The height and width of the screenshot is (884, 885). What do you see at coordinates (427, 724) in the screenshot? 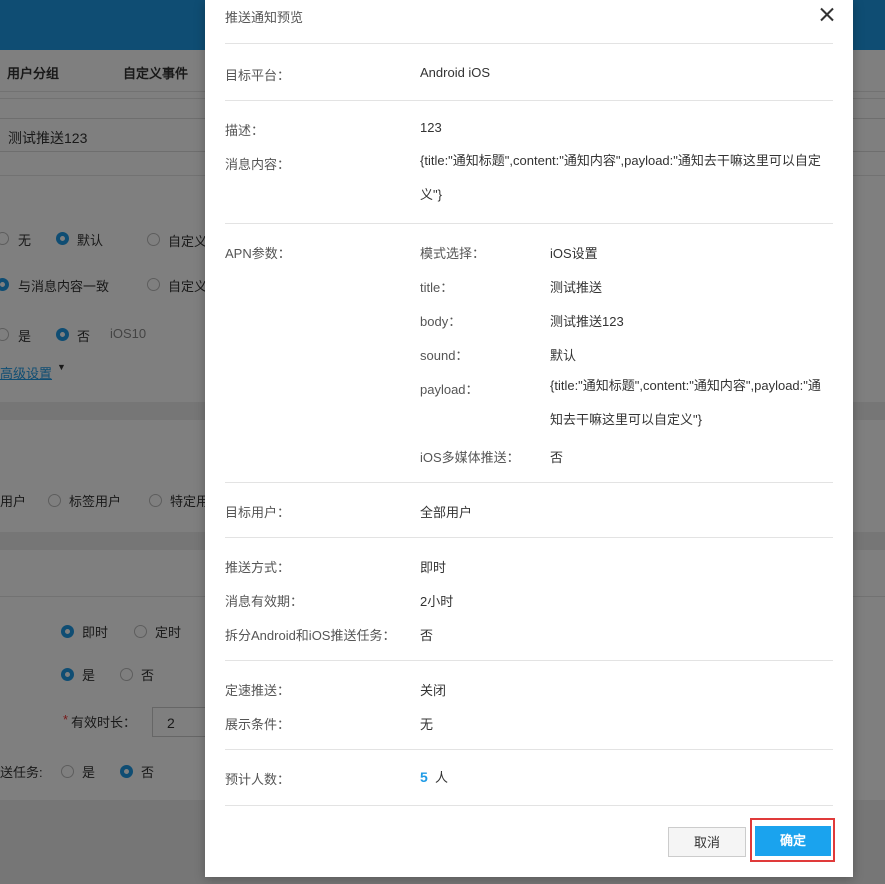
I see `display-condition-value: 无` at bounding box center [427, 724].